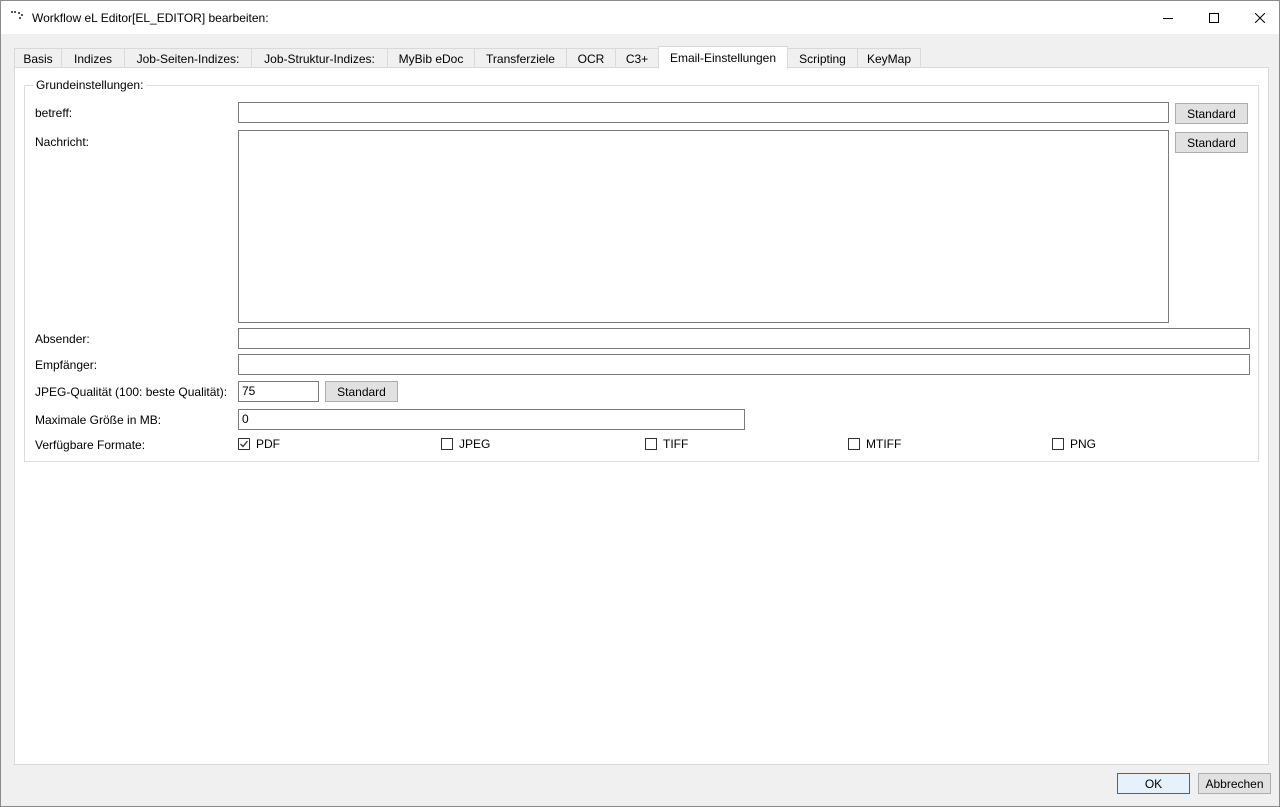  What do you see at coordinates (1211, 113) in the screenshot?
I see `betreff-standard-button: Standard` at bounding box center [1211, 113].